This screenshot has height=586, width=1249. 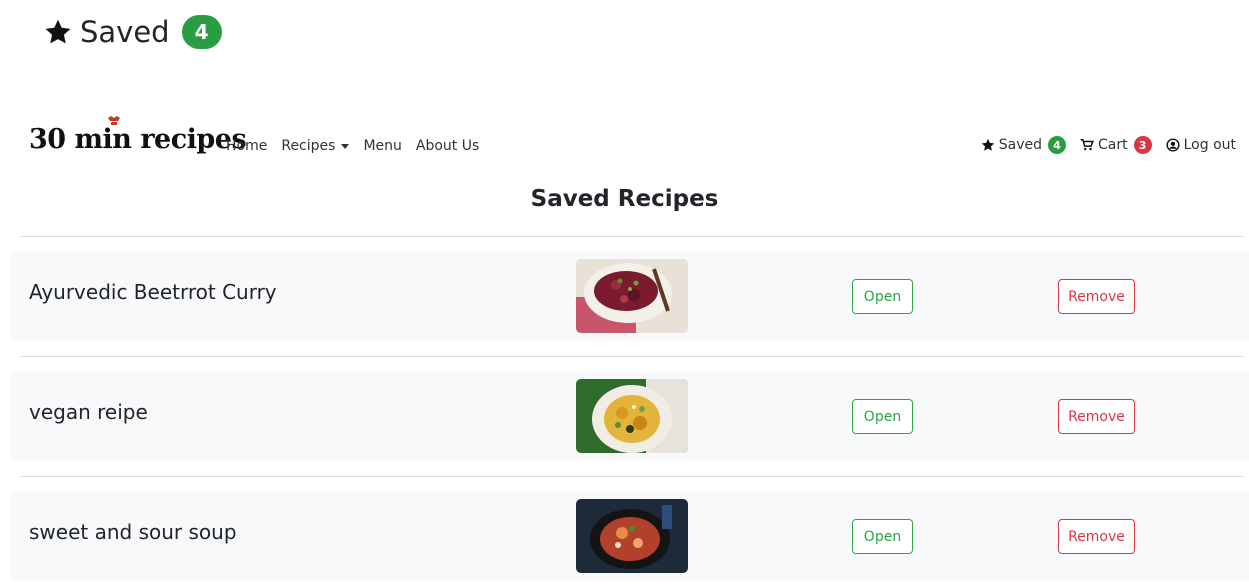 What do you see at coordinates (114, 120) in the screenshot?
I see `chef-hat-icon` at bounding box center [114, 120].